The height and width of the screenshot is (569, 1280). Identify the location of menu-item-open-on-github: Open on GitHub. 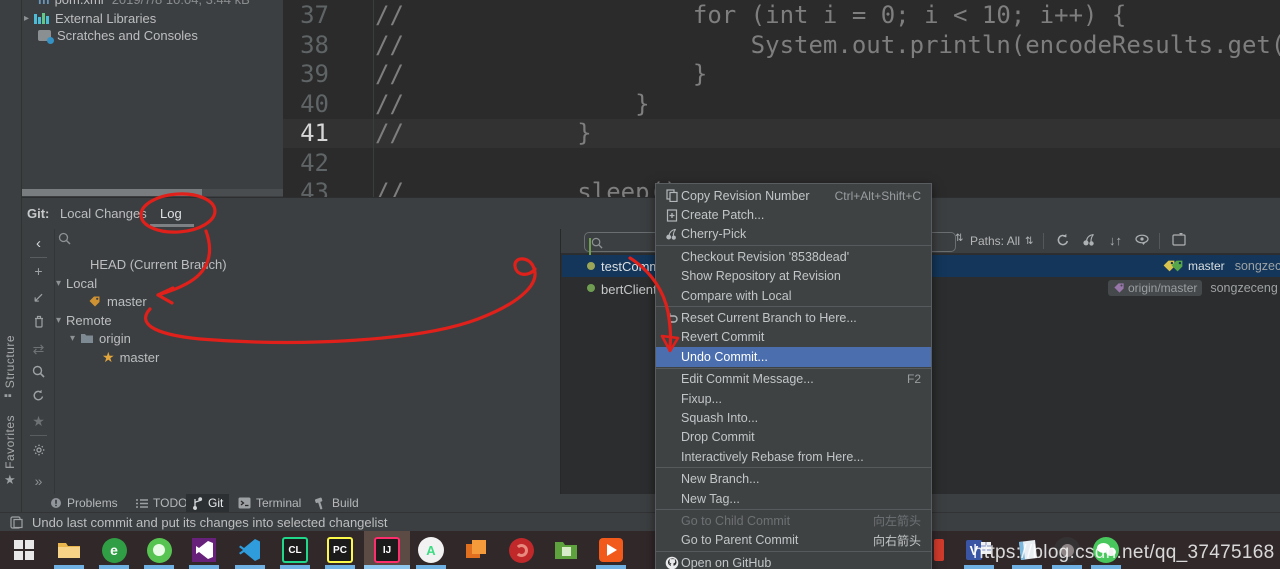
(793, 561).